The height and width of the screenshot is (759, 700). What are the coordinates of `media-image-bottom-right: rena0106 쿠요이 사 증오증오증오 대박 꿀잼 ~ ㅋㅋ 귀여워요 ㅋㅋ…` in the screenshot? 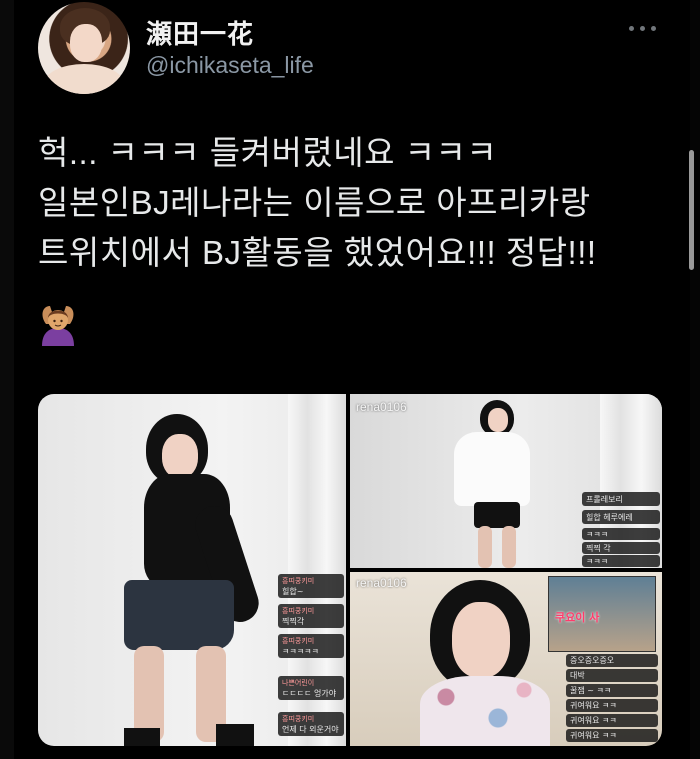 It's located at (506, 659).